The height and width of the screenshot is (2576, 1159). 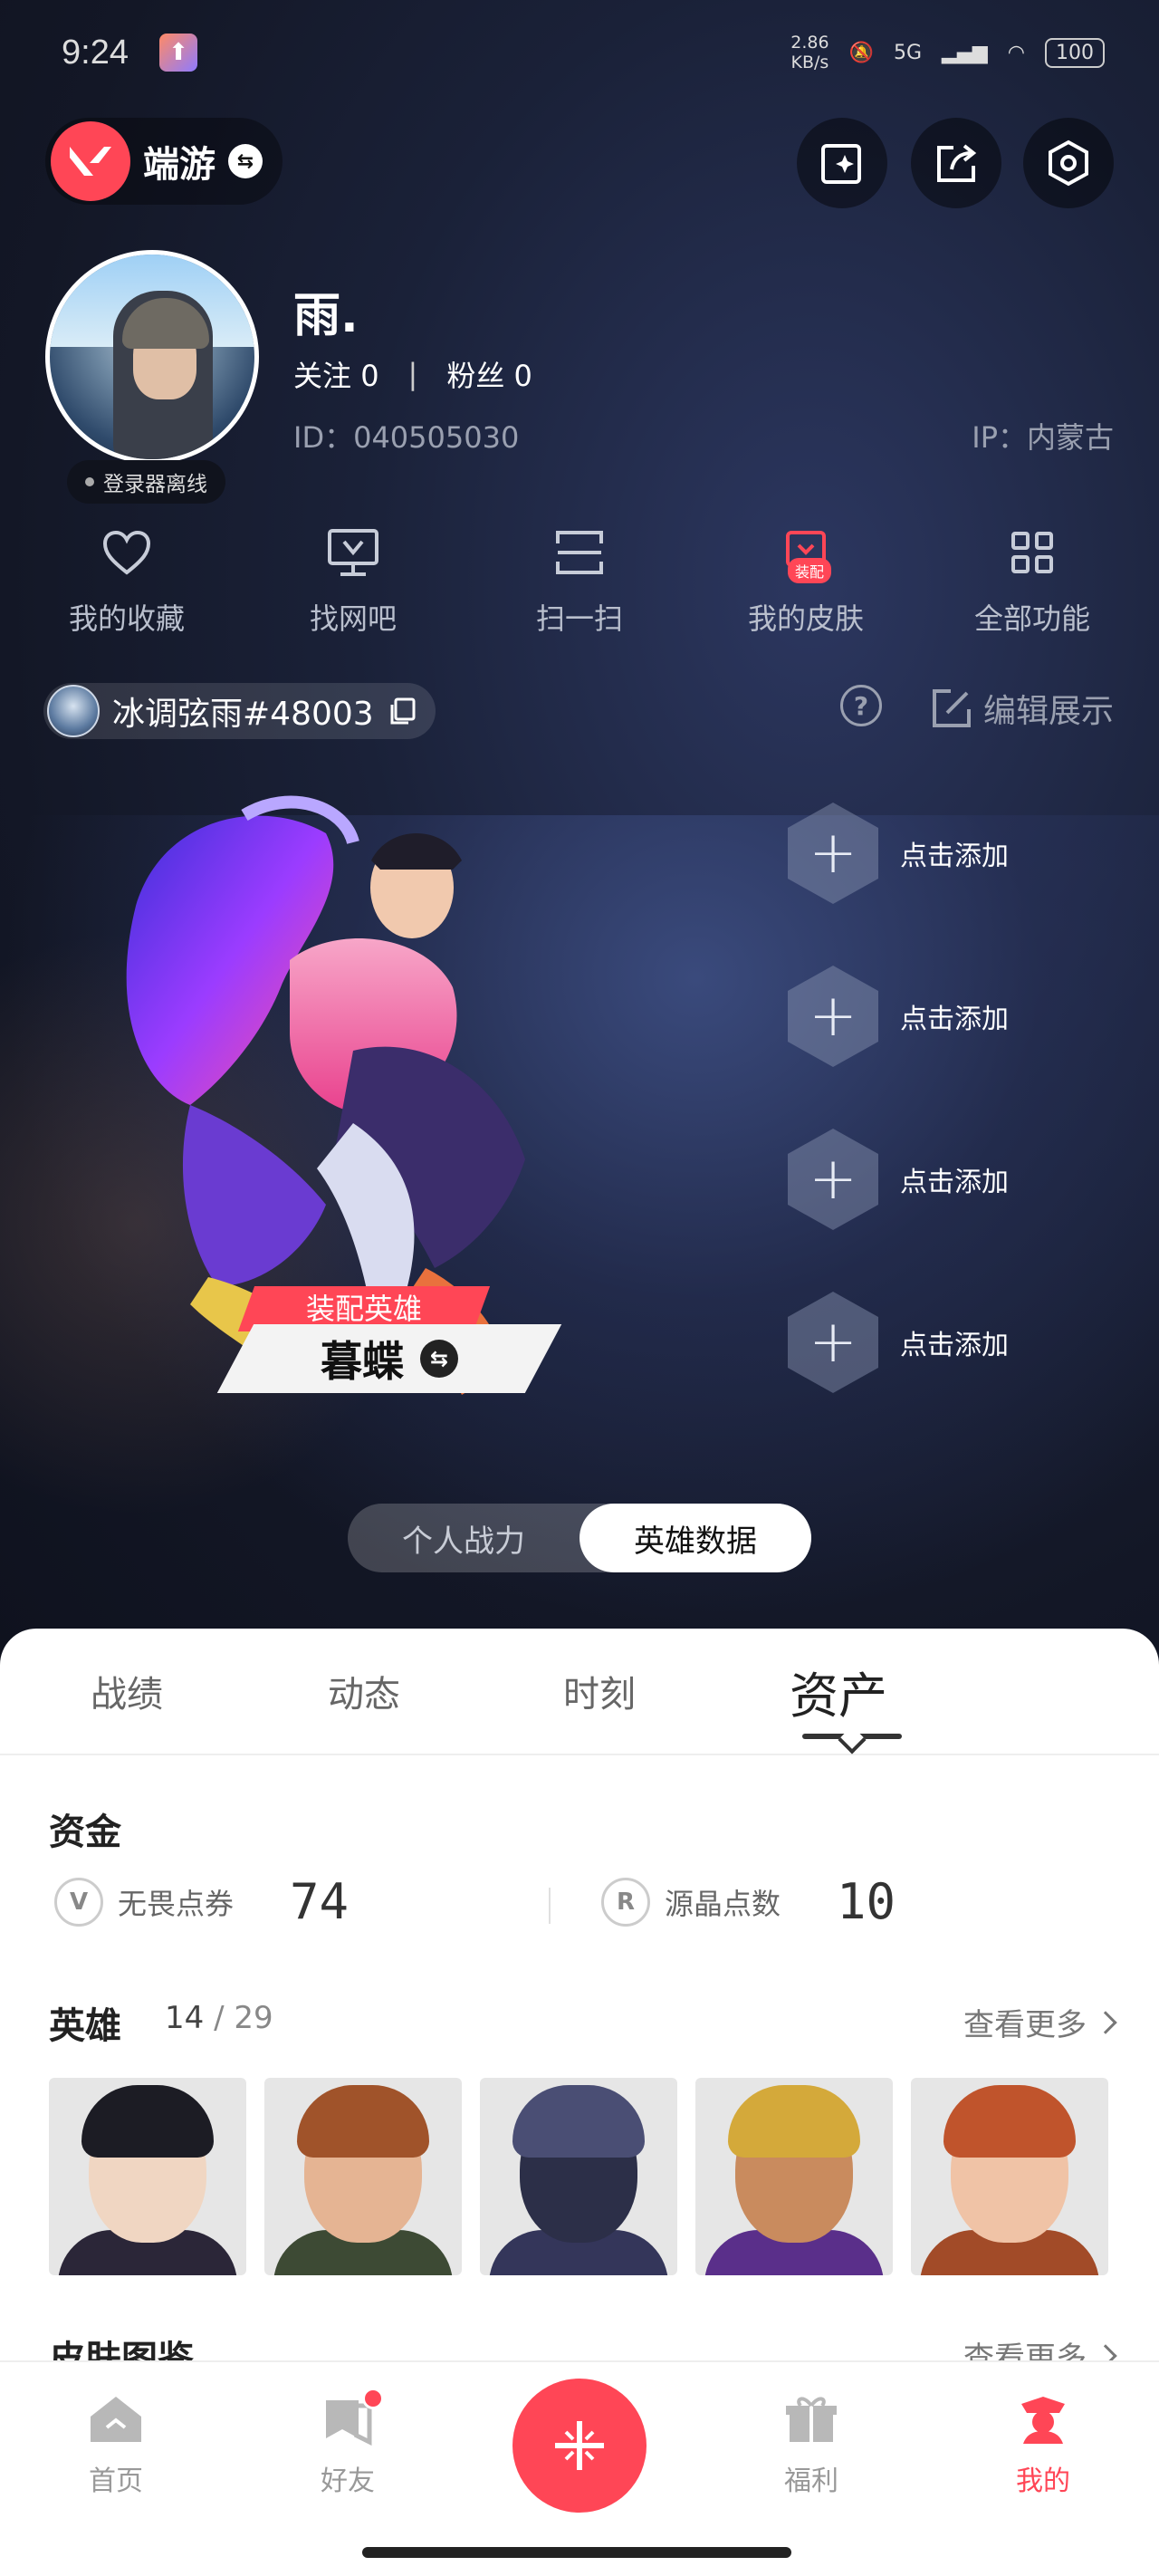 What do you see at coordinates (1043, 2420) in the screenshot?
I see `profile-icon` at bounding box center [1043, 2420].